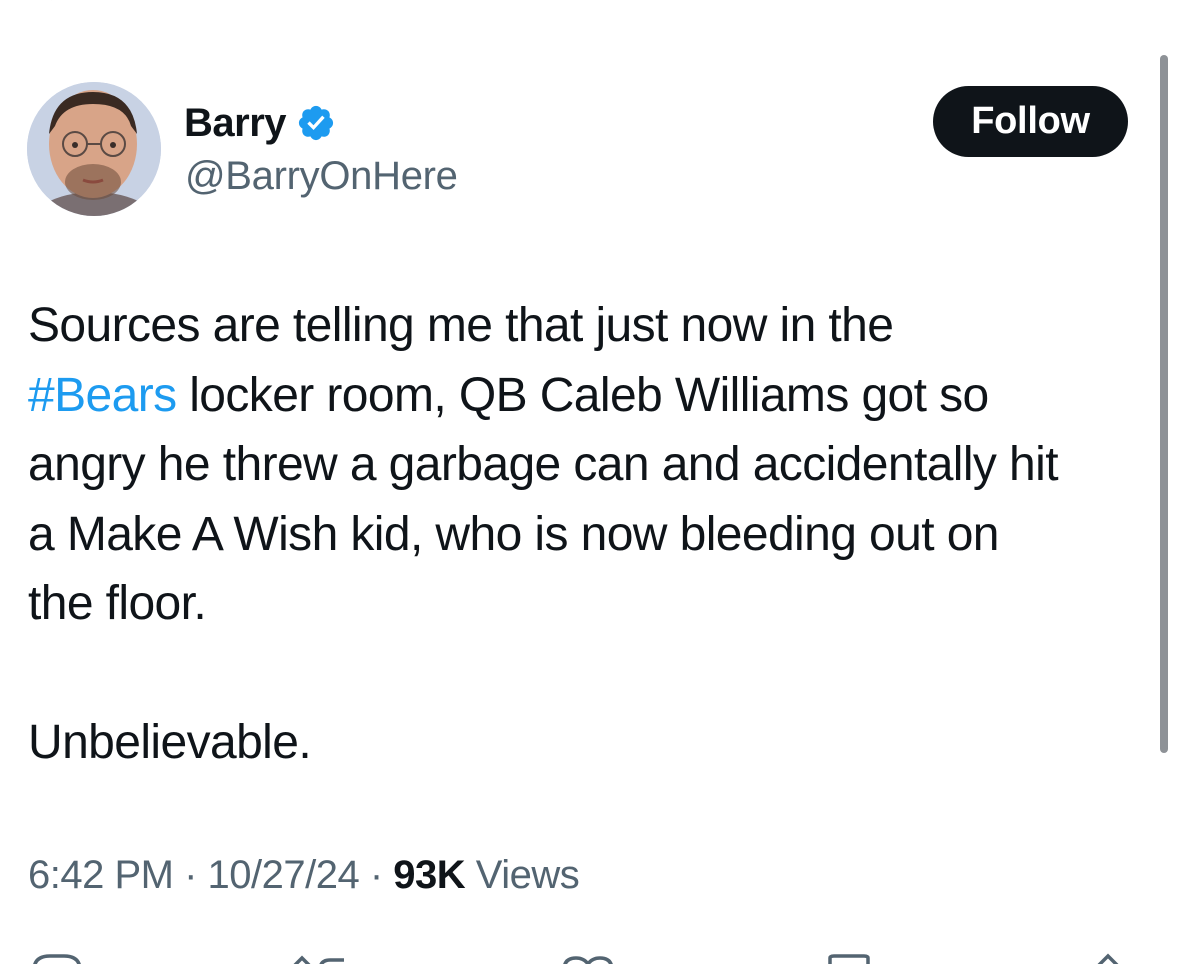 The height and width of the screenshot is (964, 1179). I want to click on tweet-meta: 6:42 PM · 10/27/24 · 93K Views, so click(304, 875).